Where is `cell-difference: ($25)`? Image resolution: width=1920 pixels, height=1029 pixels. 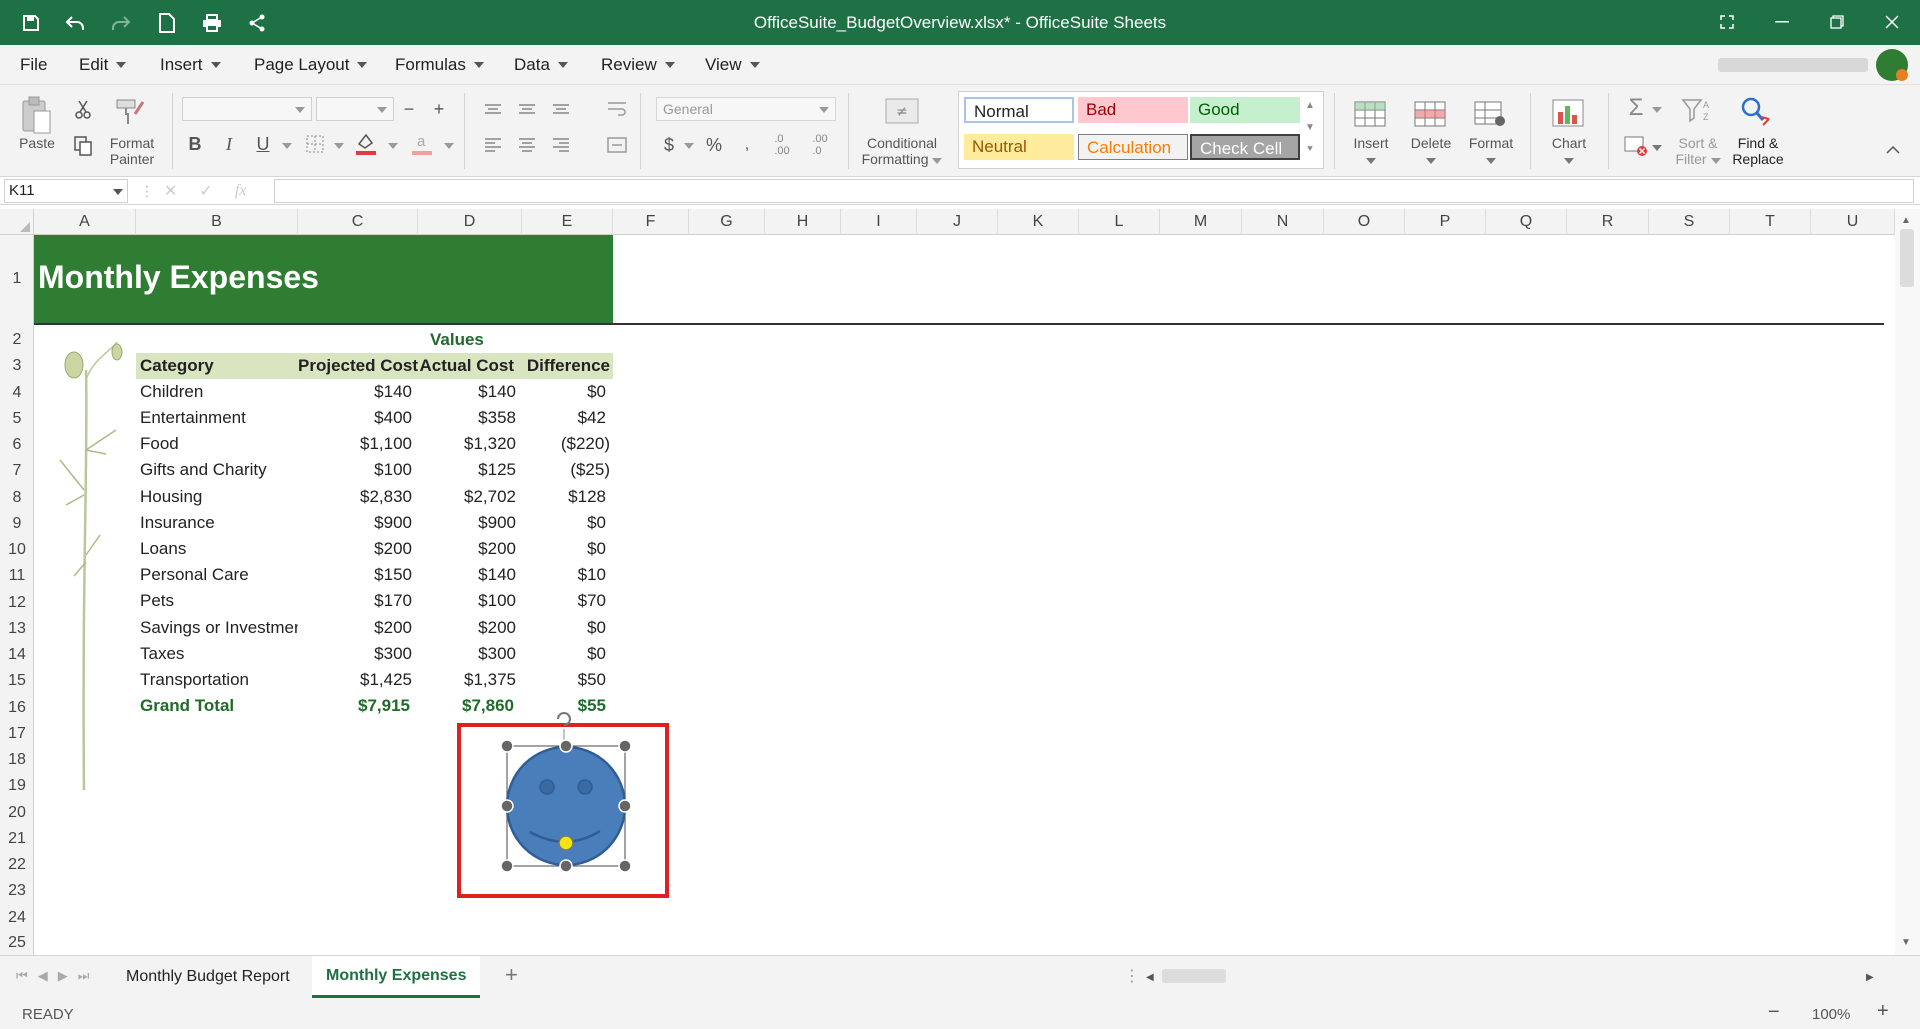
cell-difference: ($25) is located at coordinates (566, 470).